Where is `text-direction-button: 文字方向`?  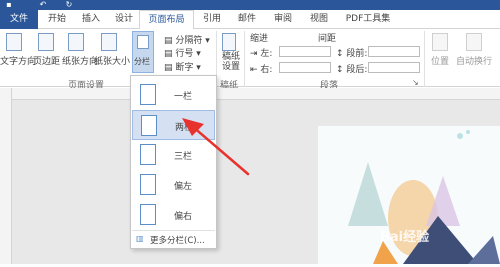 text-direction-button: 文字方向 is located at coordinates (18, 60).